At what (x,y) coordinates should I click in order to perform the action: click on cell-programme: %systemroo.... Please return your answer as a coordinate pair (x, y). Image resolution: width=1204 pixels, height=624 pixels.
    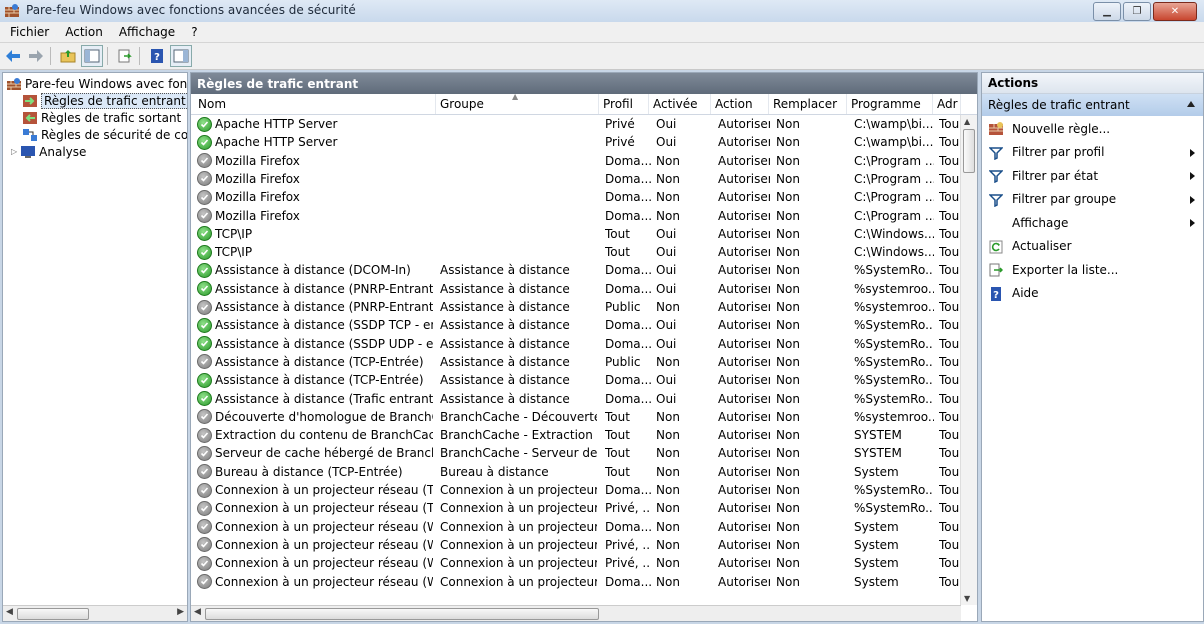
    Looking at the image, I should click on (894, 307).